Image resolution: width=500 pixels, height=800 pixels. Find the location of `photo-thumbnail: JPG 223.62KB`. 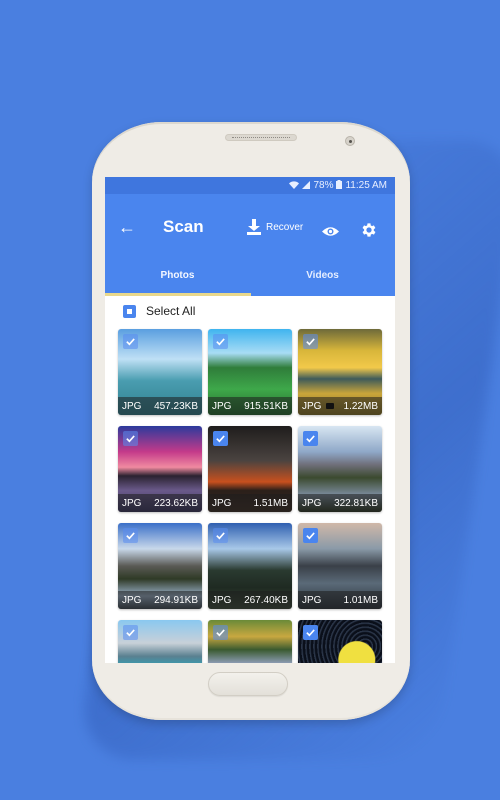

photo-thumbnail: JPG 223.62KB is located at coordinates (160, 469).